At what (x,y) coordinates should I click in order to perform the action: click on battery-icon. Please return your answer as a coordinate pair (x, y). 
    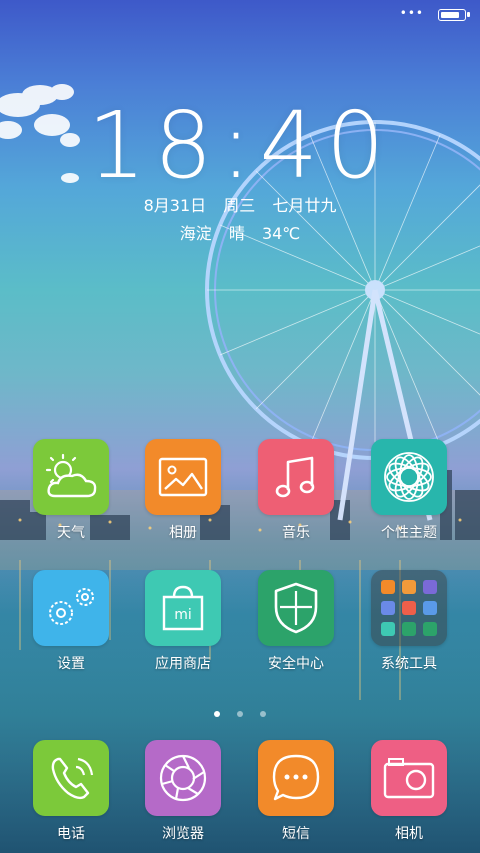
    Looking at the image, I should click on (454, 15).